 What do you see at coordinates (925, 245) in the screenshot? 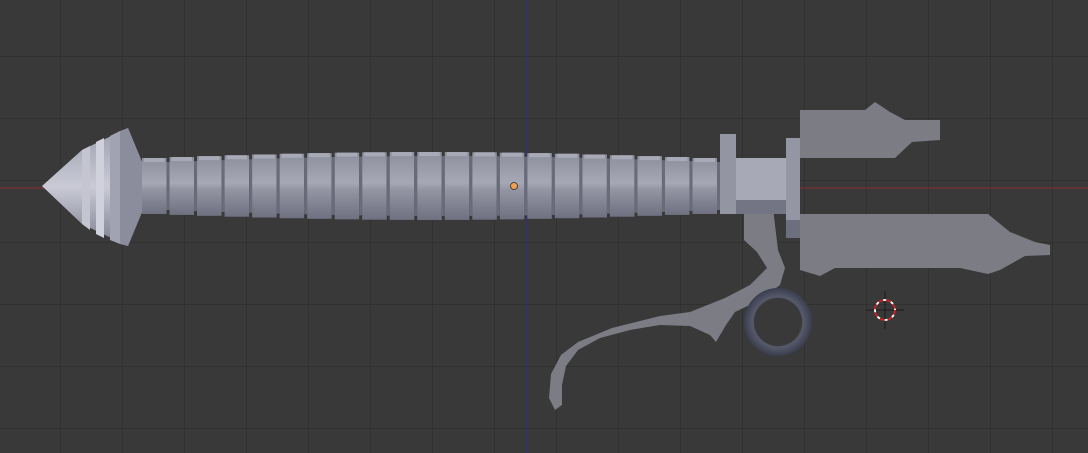
I see `clamp-lower-jaw` at bounding box center [925, 245].